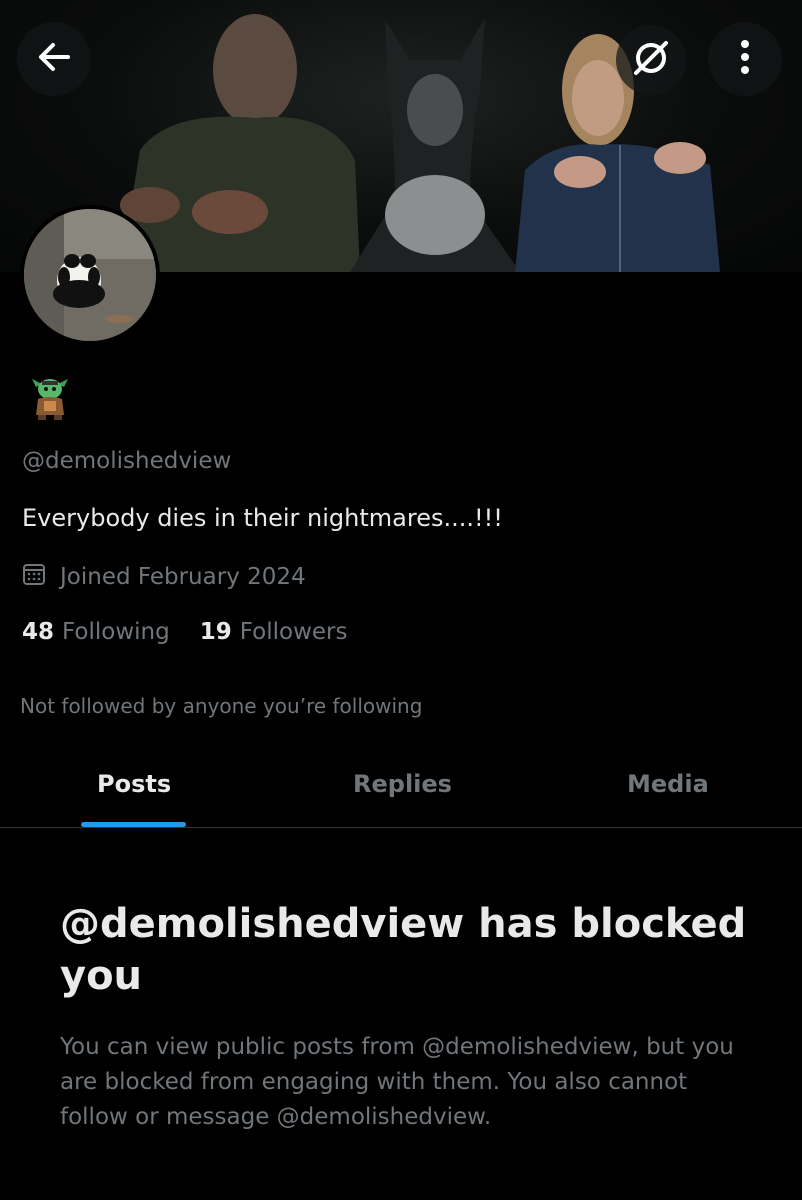 The width and height of the screenshot is (802, 1200). I want to click on avatar, so click(90, 275).